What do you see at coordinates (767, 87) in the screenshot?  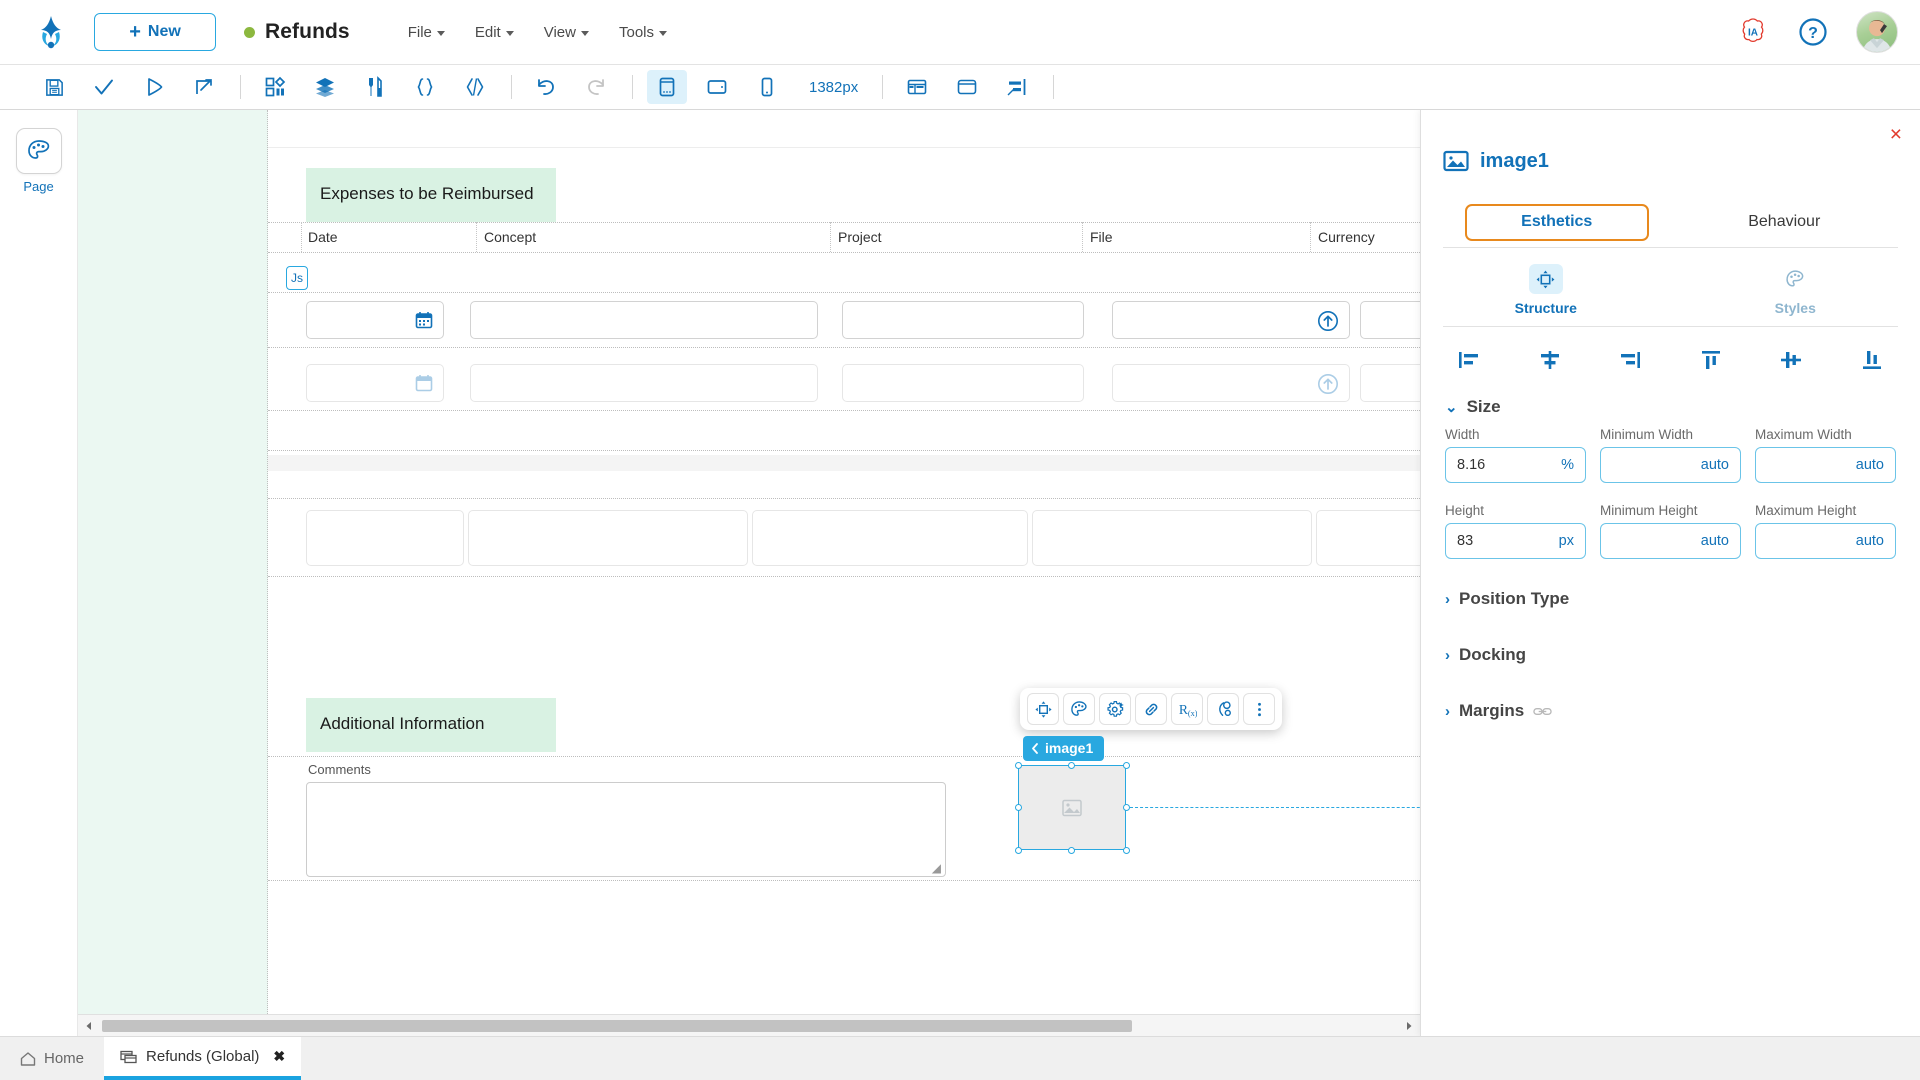 I see `device-phone-icon` at bounding box center [767, 87].